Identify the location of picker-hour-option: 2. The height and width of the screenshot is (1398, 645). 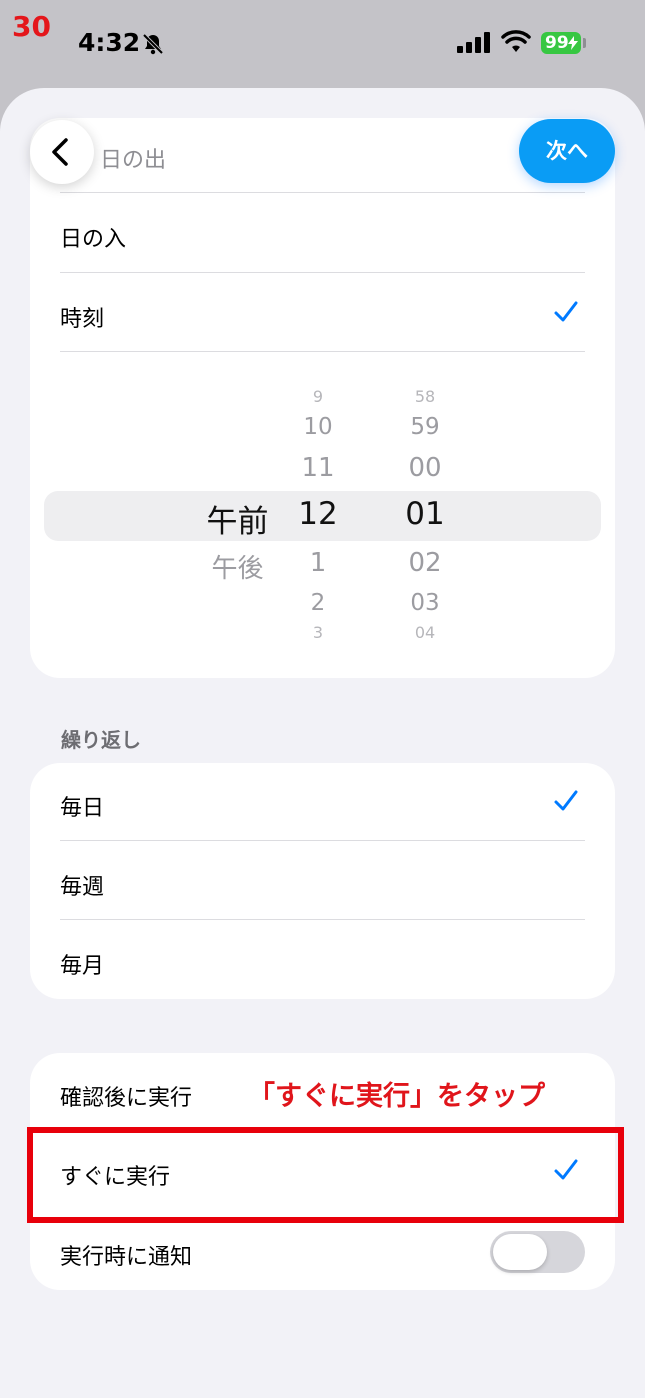
(318, 603).